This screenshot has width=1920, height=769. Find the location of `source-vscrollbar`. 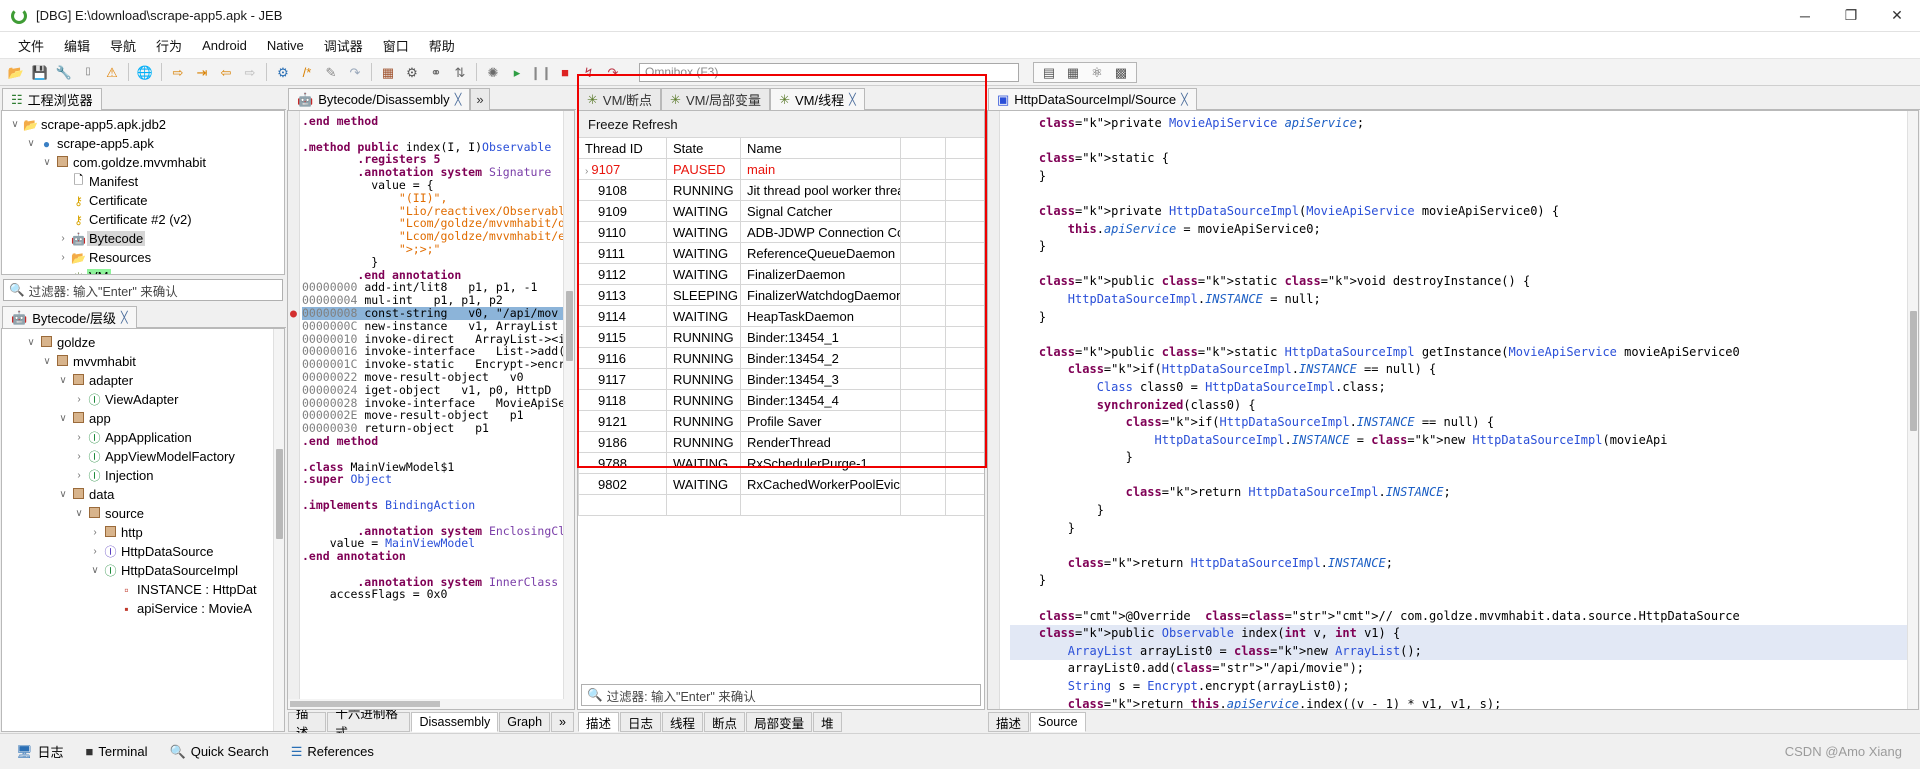

source-vscrollbar is located at coordinates (1912, 410).